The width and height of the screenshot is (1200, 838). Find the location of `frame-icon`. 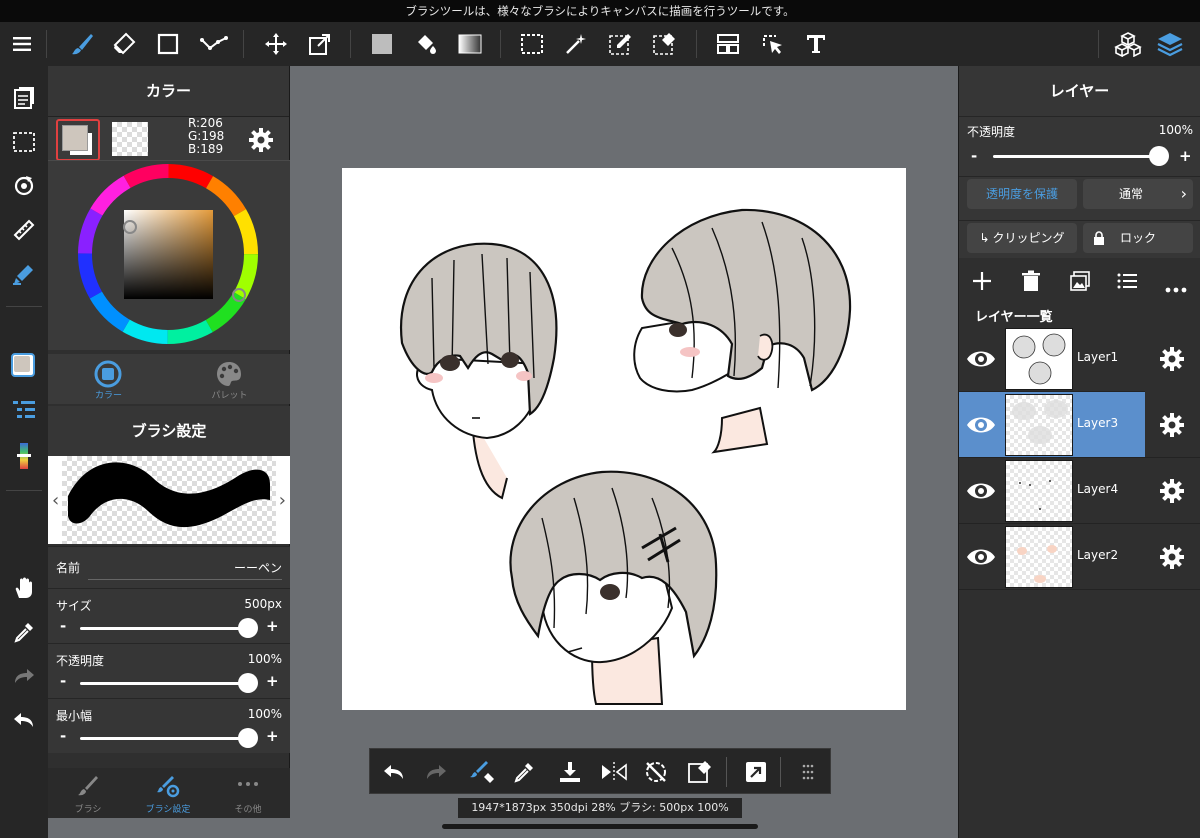

frame-icon is located at coordinates (728, 44).